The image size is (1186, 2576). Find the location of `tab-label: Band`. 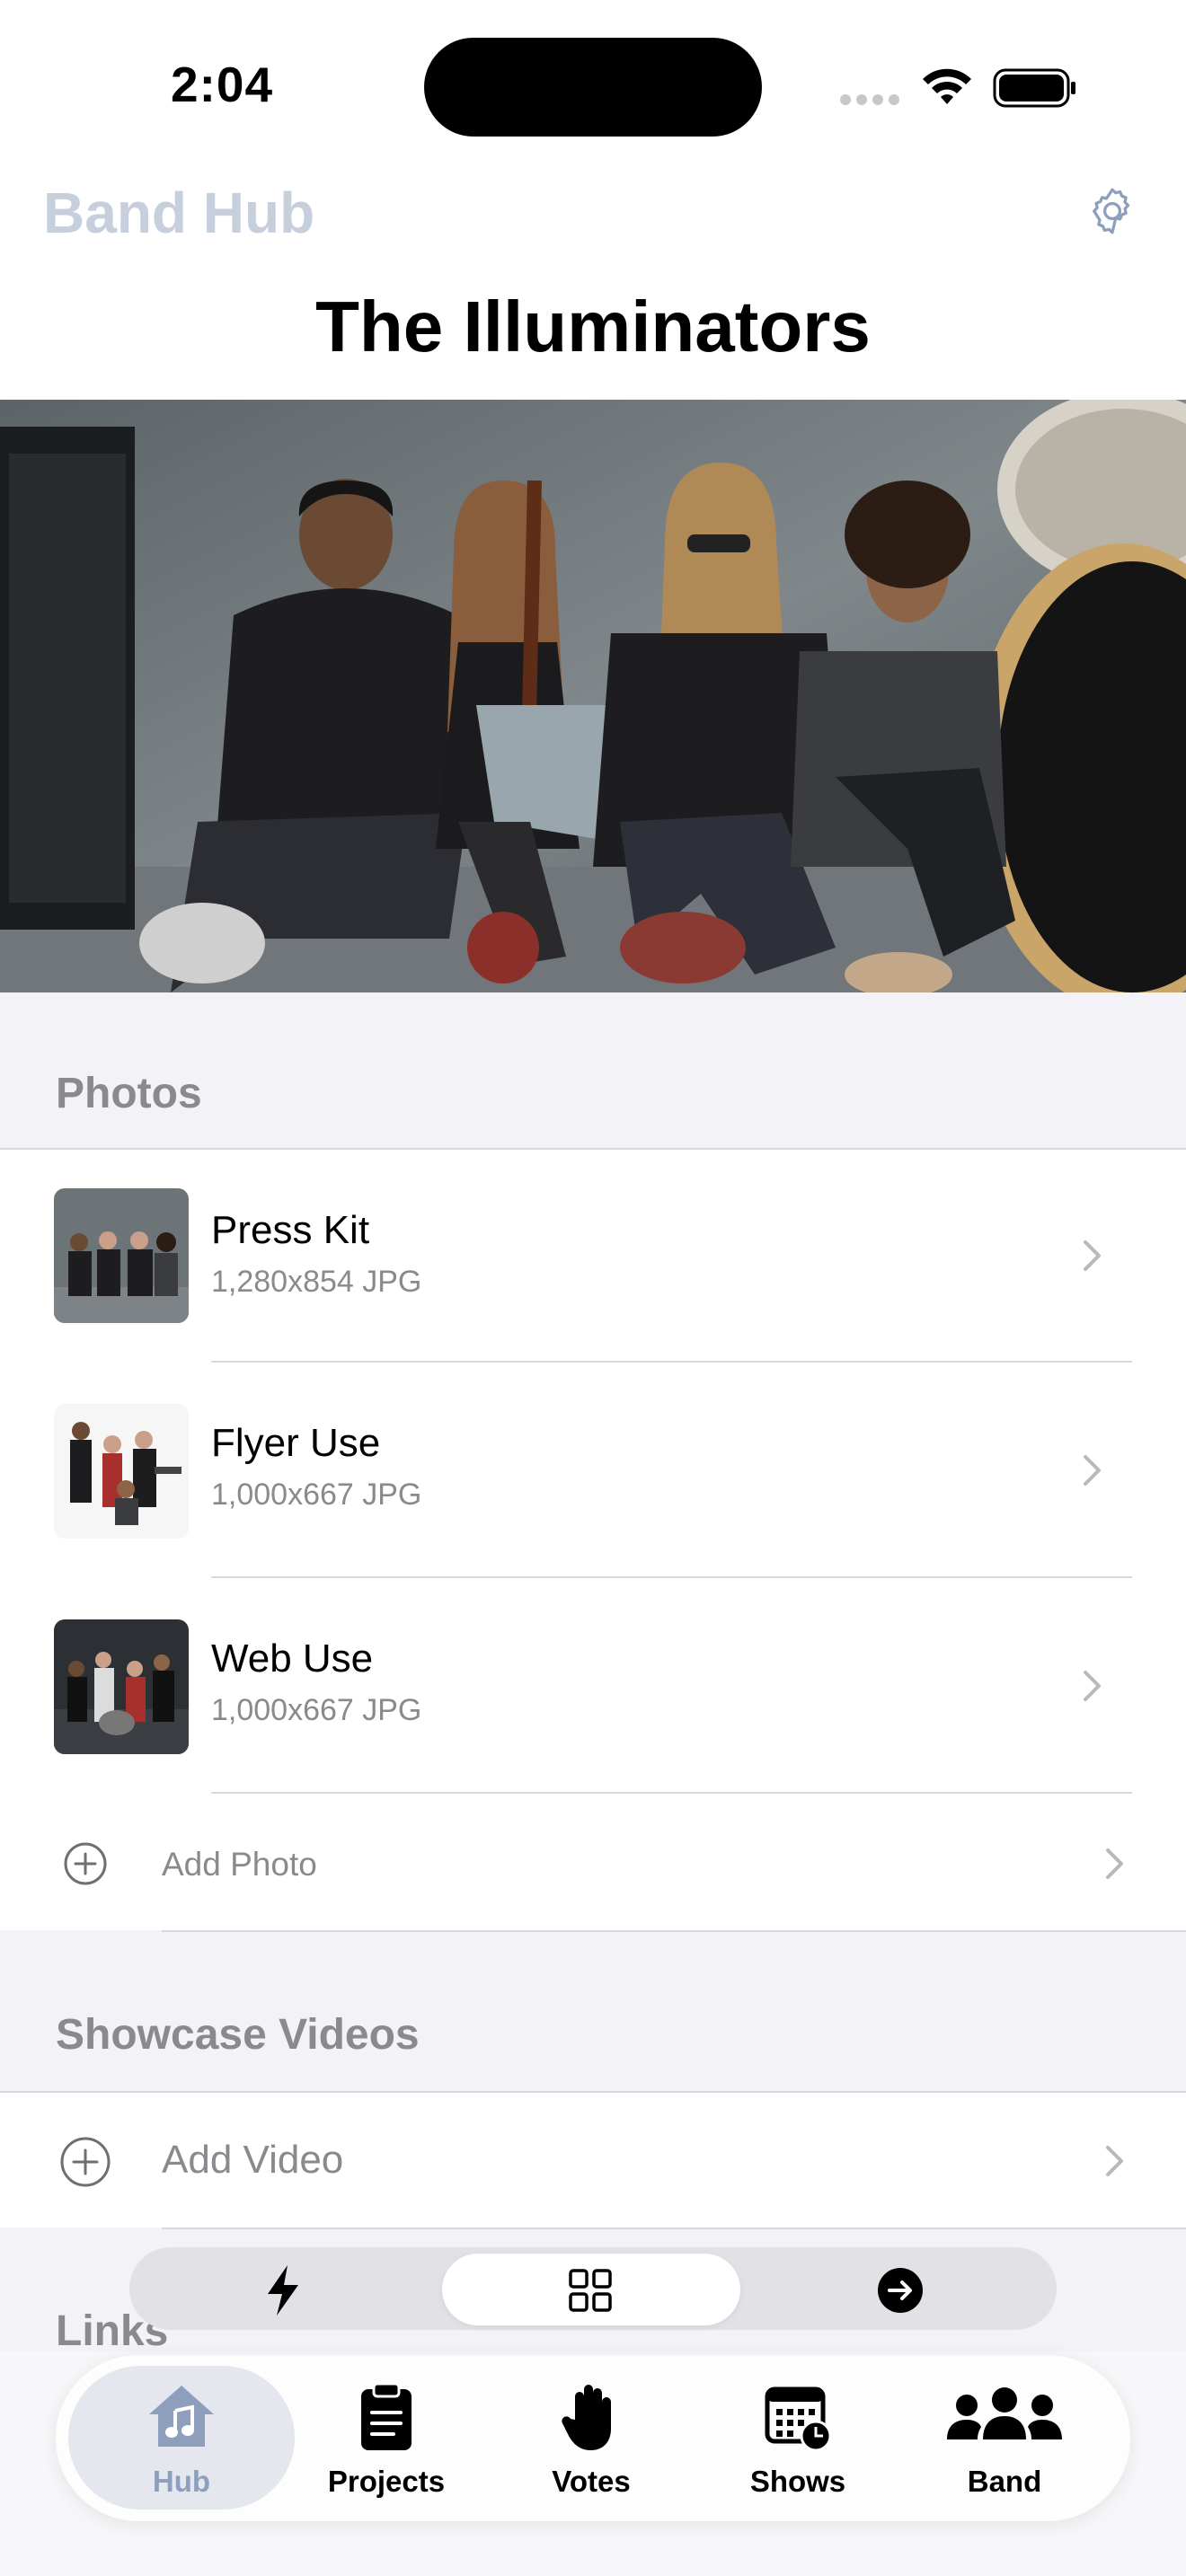

tab-label: Band is located at coordinates (1004, 2481).